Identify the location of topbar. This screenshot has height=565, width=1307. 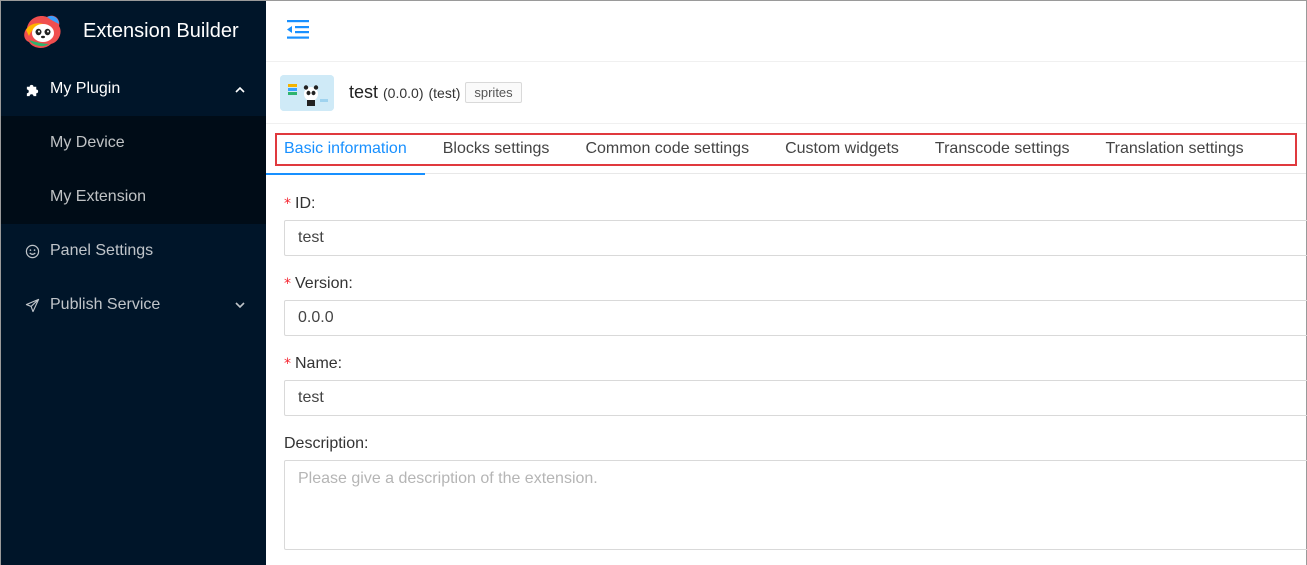
(786, 31).